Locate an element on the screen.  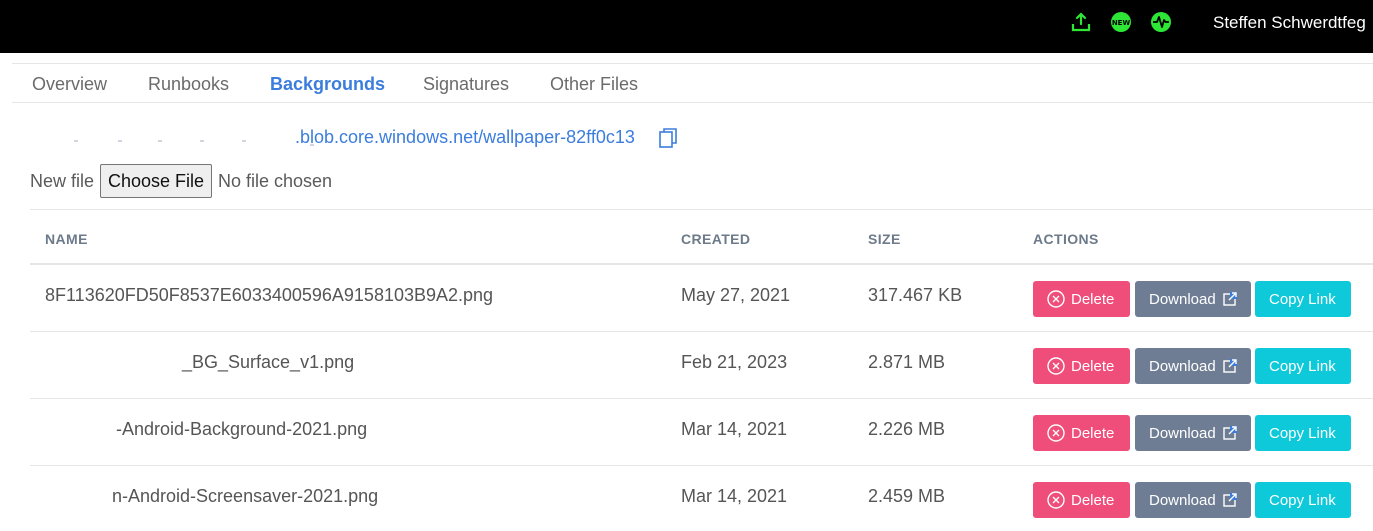
copy-icon is located at coordinates (668, 138).